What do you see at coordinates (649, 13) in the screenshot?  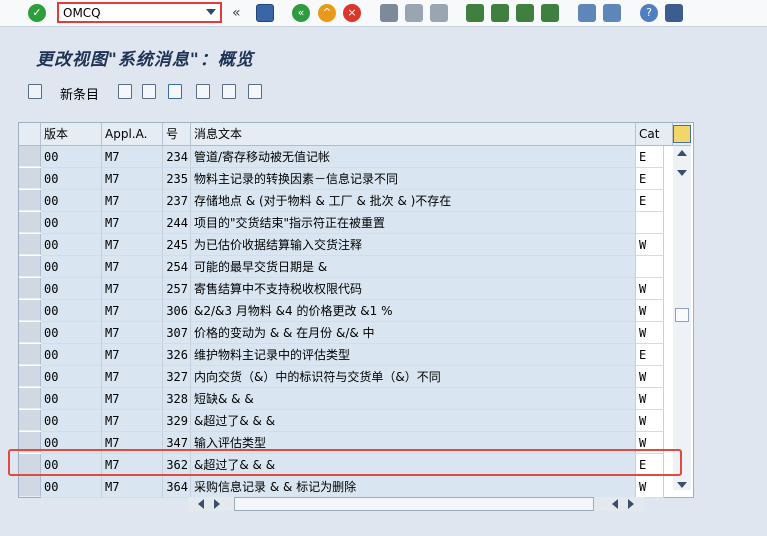 I see `help-icon: ?` at bounding box center [649, 13].